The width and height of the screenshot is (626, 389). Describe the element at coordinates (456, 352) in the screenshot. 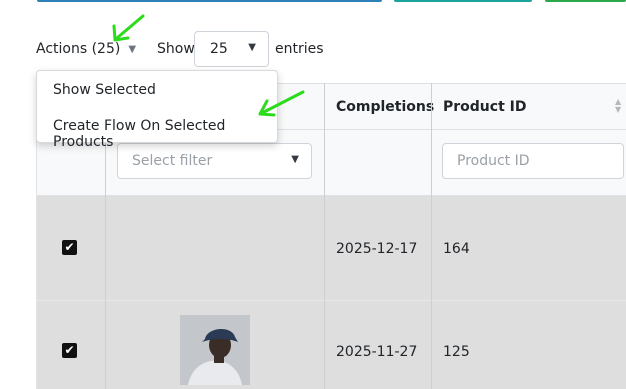

I see `cell-product-id: 125` at that location.